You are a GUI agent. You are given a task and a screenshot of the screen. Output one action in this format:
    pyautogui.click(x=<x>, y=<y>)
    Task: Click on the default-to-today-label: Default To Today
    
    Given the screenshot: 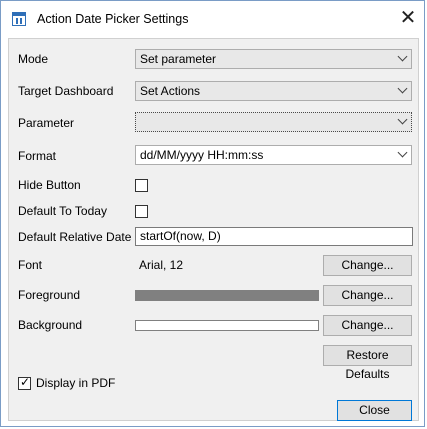 What is the action you would take?
    pyautogui.click(x=62, y=211)
    